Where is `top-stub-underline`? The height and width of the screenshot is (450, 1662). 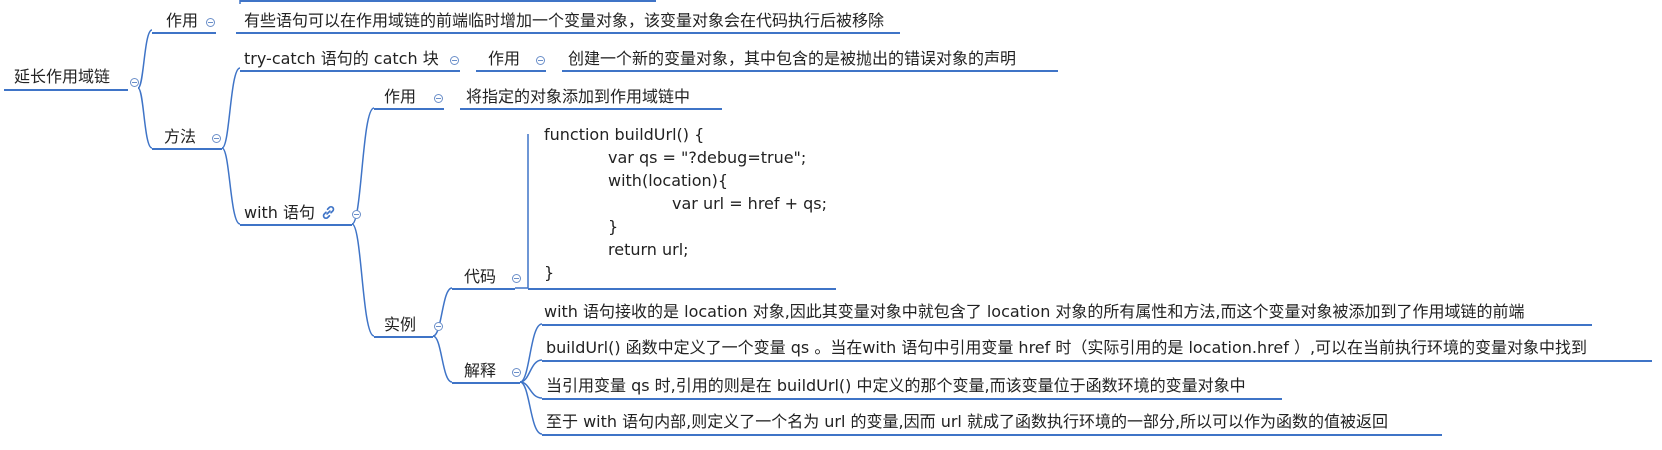
top-stub-underline is located at coordinates (448, 1).